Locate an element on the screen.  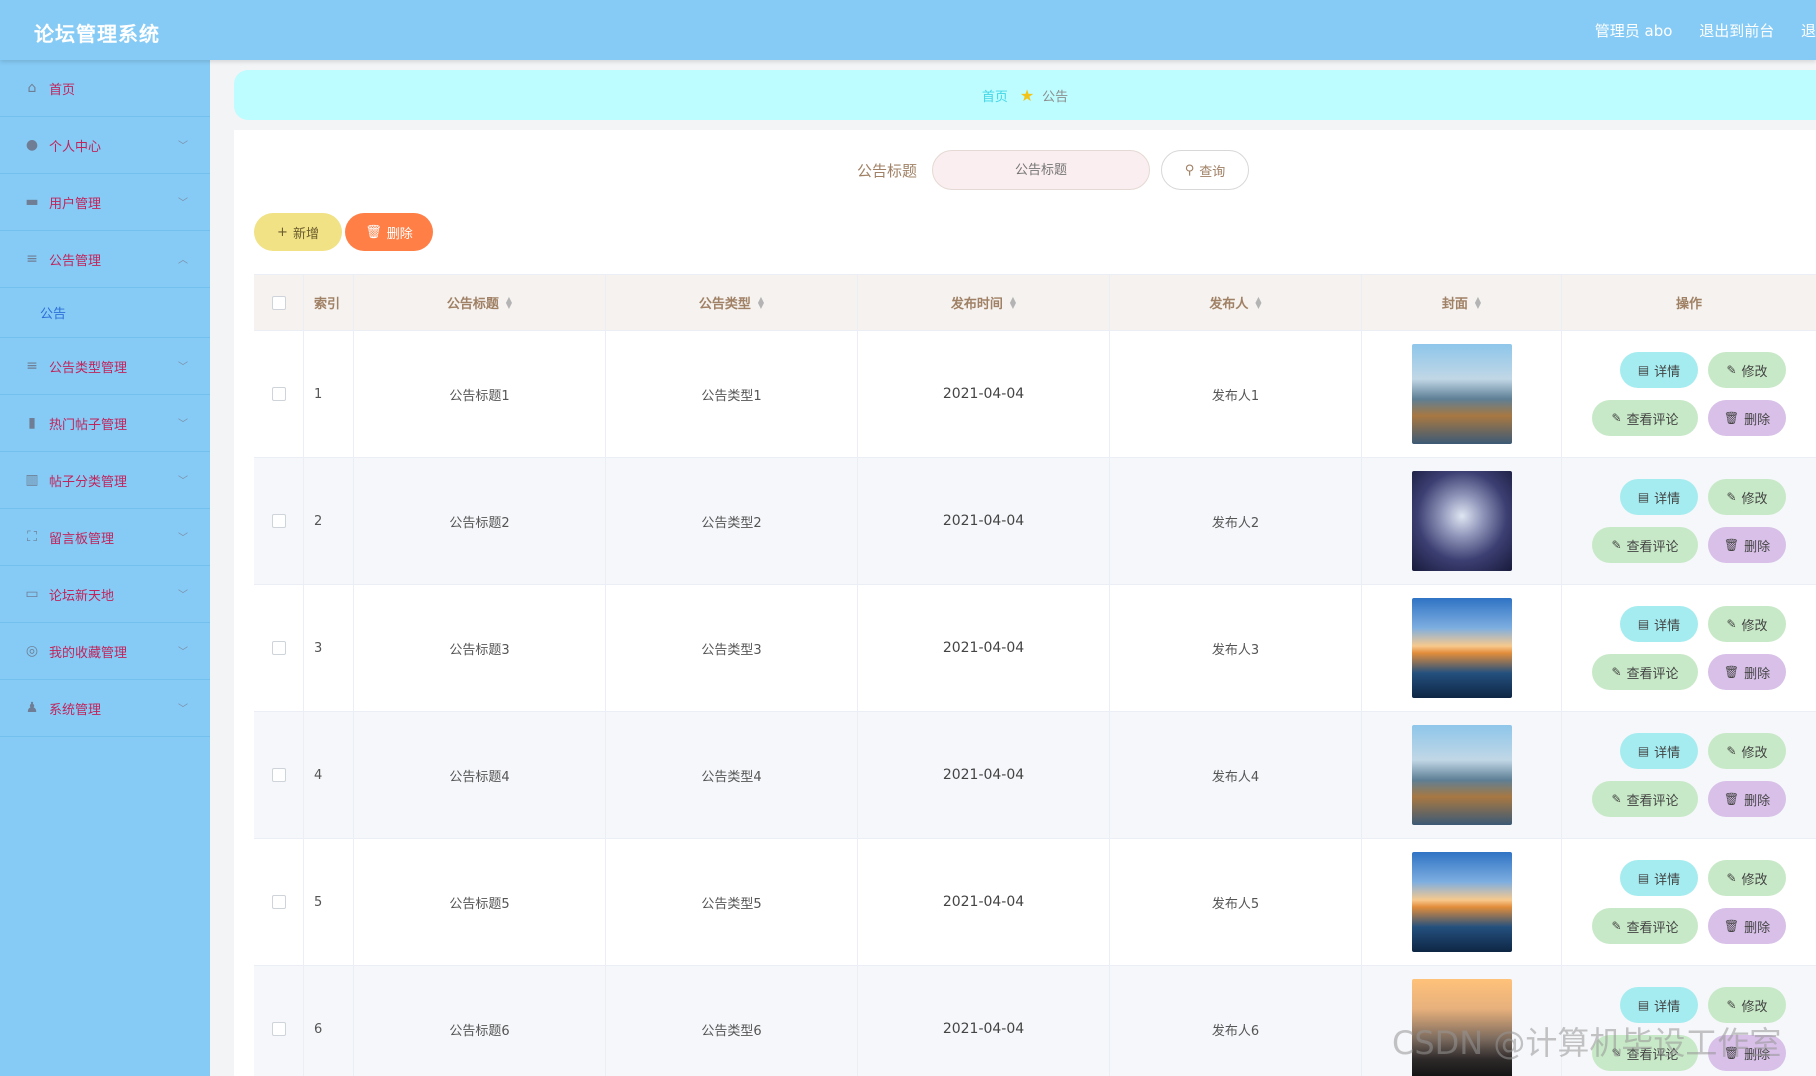
row-checkbox-cell is located at coordinates (279, 902).